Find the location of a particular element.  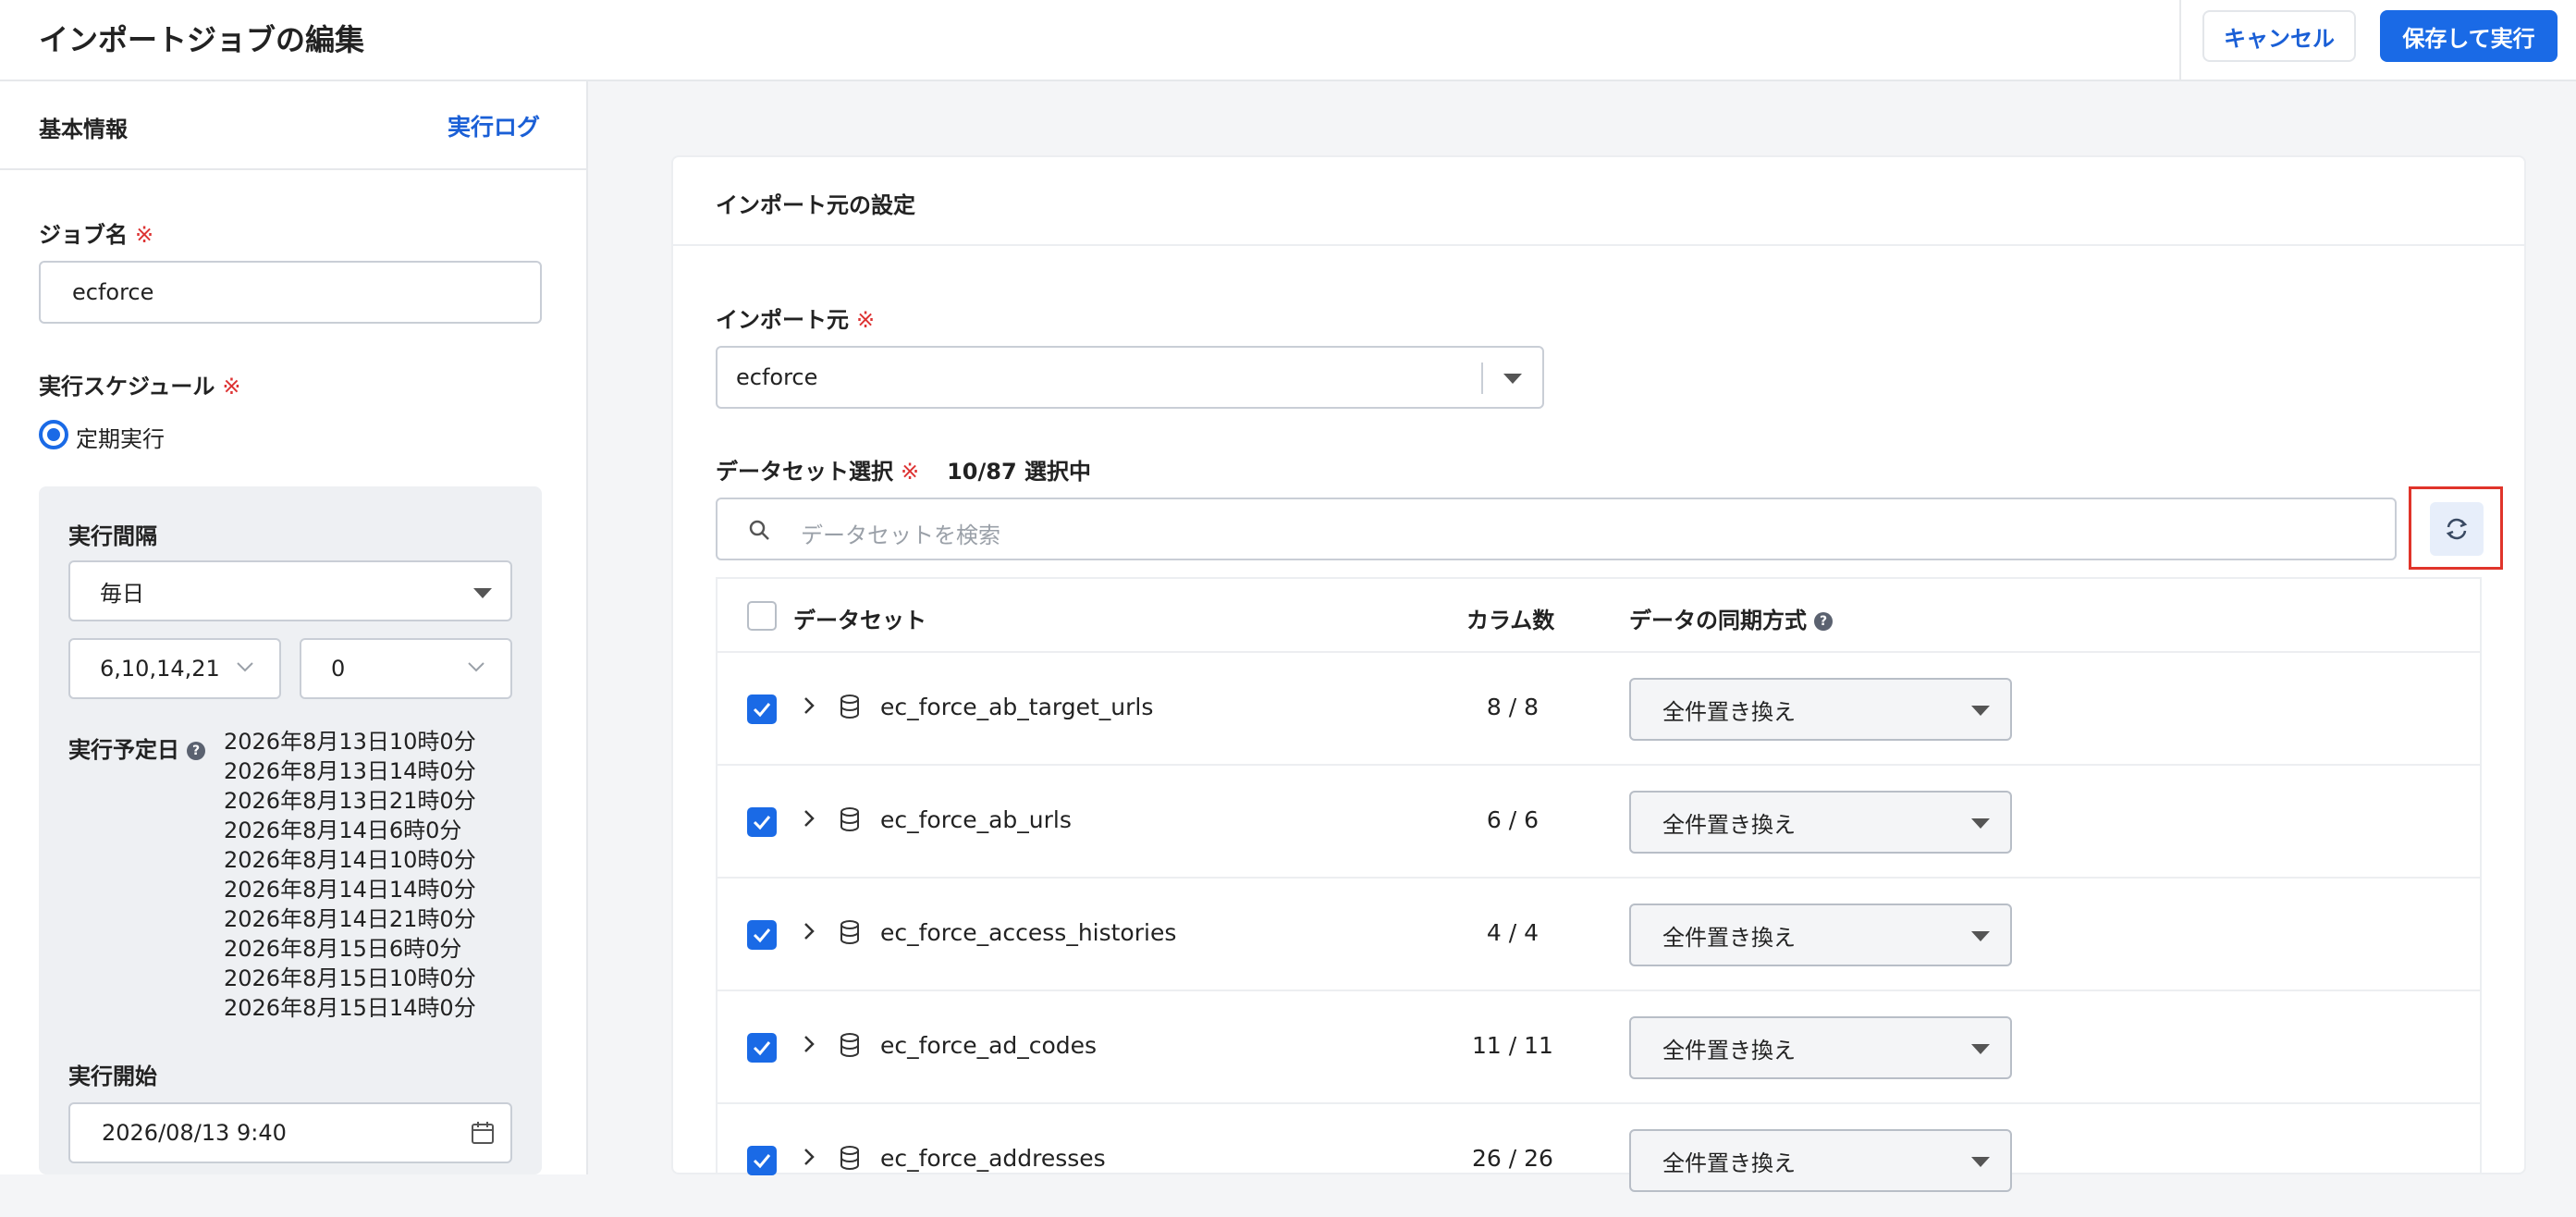

hours-select: 6,10,14,21 is located at coordinates (174, 669).